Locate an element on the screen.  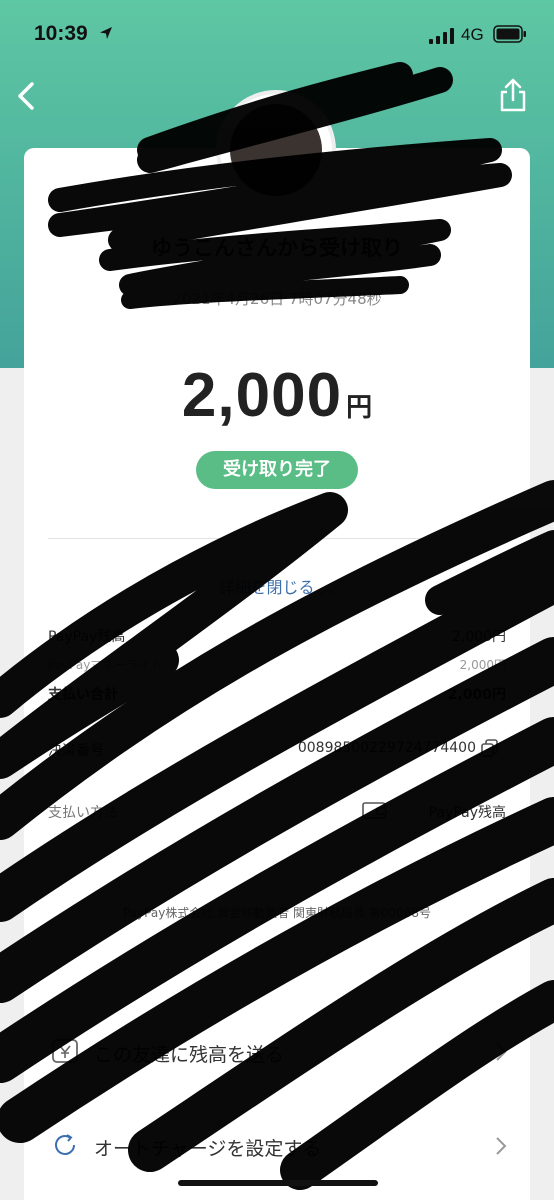
status-bar: 10:39 4G is located at coordinates (277, 35).